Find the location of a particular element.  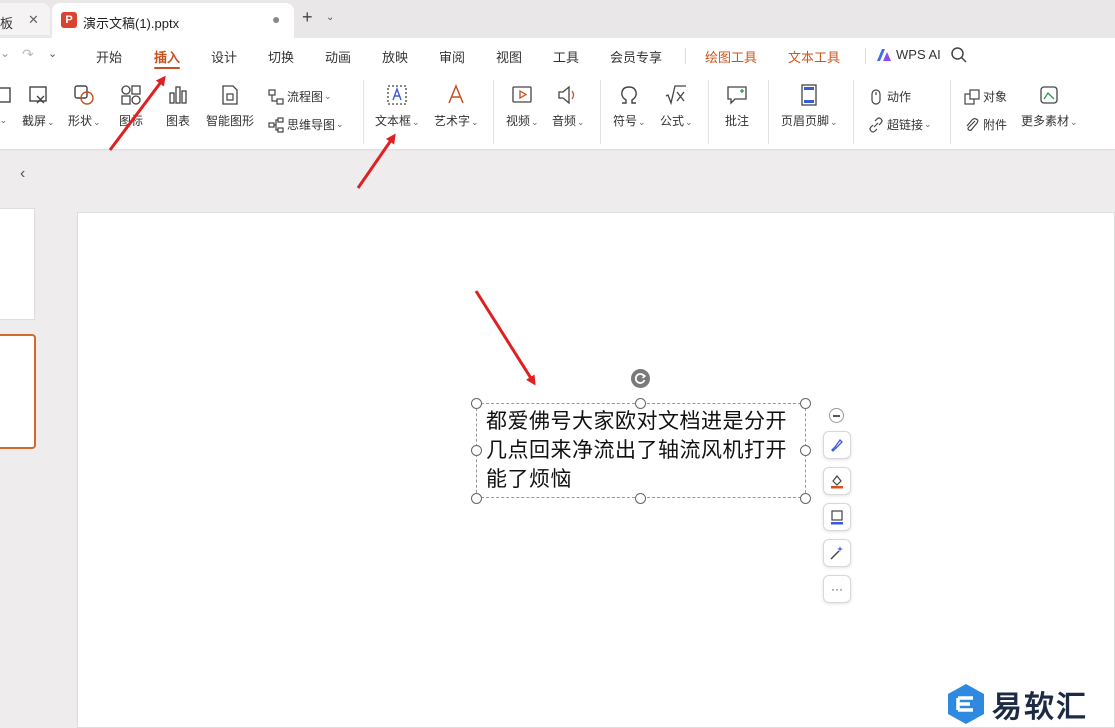

screenshot-button: 截屏⌄ is located at coordinates (38, 106).